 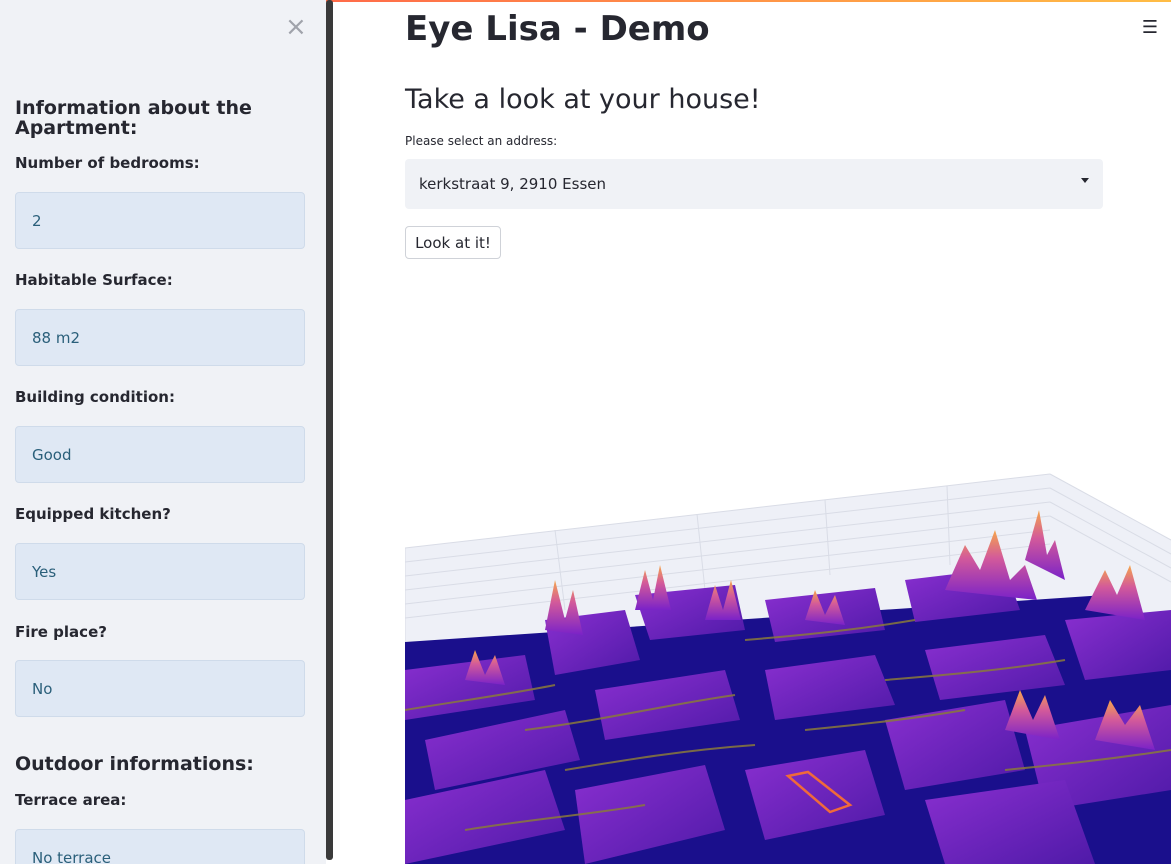 I want to click on terrace-field: No terrace, so click(x=160, y=846).